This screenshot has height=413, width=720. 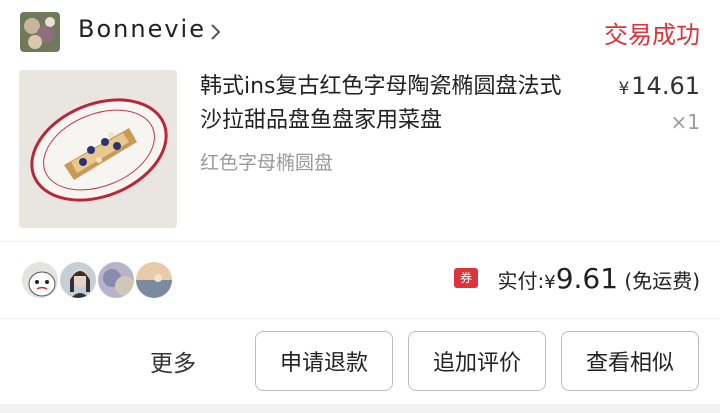 I want to click on paid-amount: 9.61, so click(x=587, y=278).